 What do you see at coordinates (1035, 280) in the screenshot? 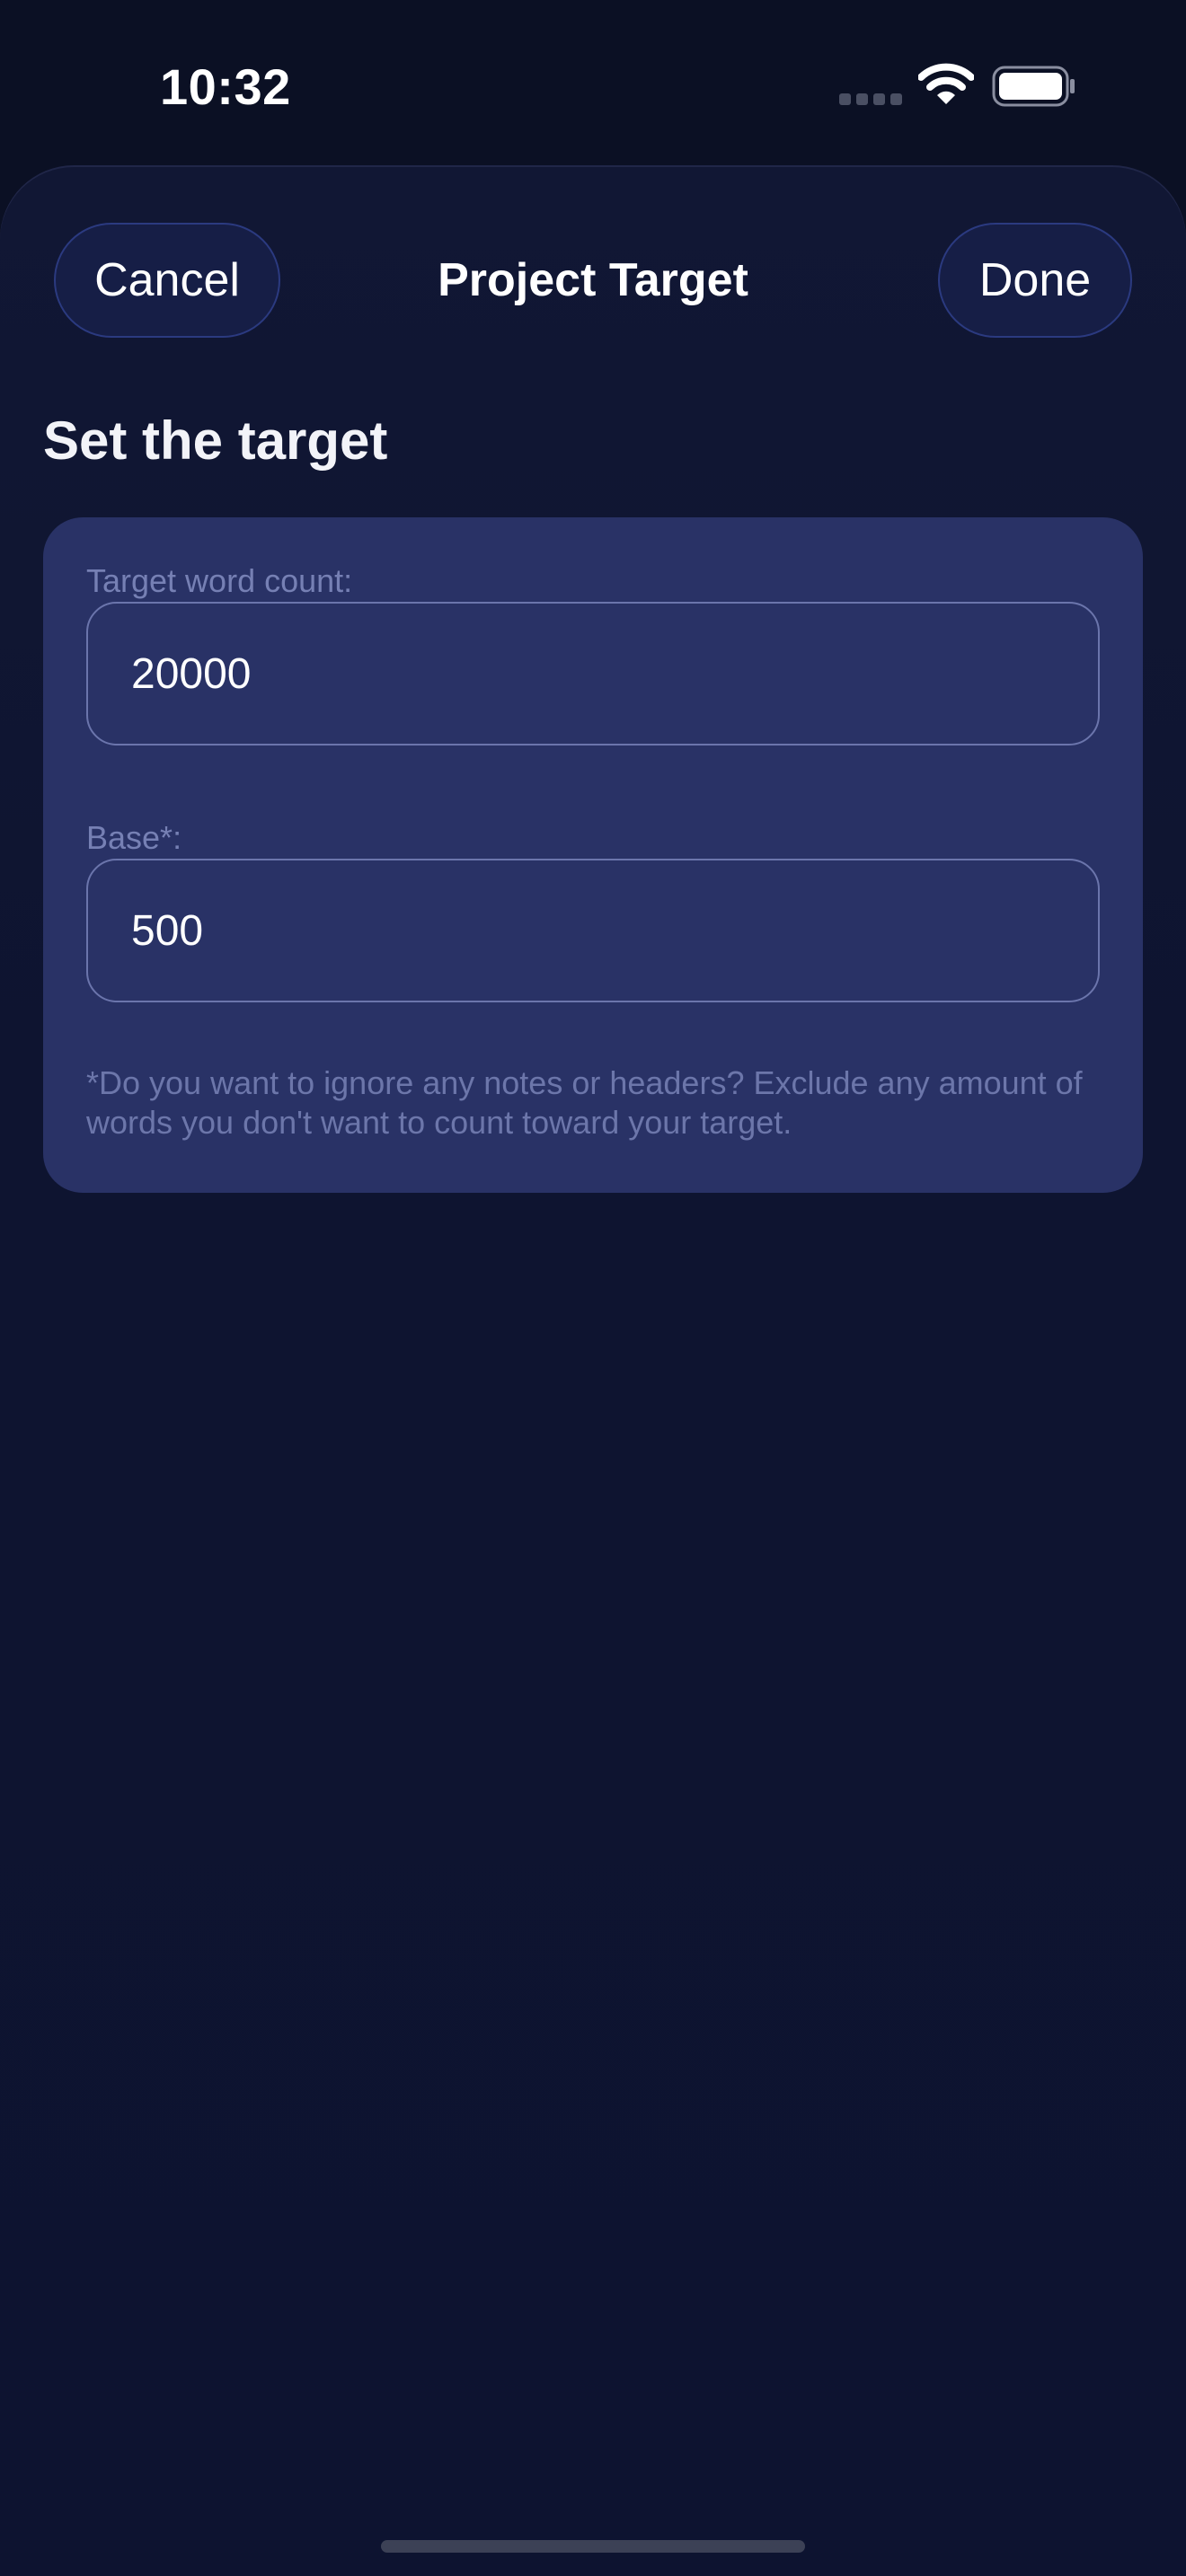
I see `done-button: Done` at bounding box center [1035, 280].